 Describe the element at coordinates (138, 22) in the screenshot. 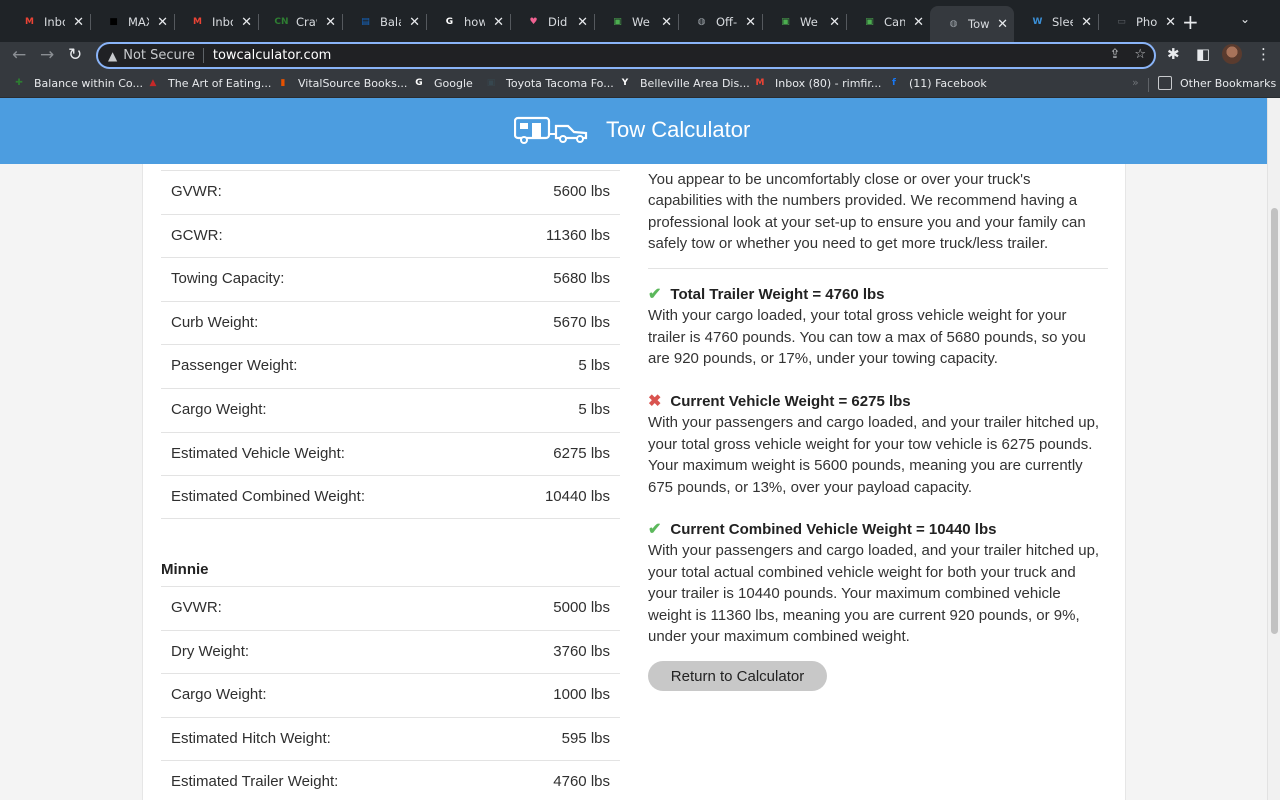

I see `tab-title: MAX` at that location.